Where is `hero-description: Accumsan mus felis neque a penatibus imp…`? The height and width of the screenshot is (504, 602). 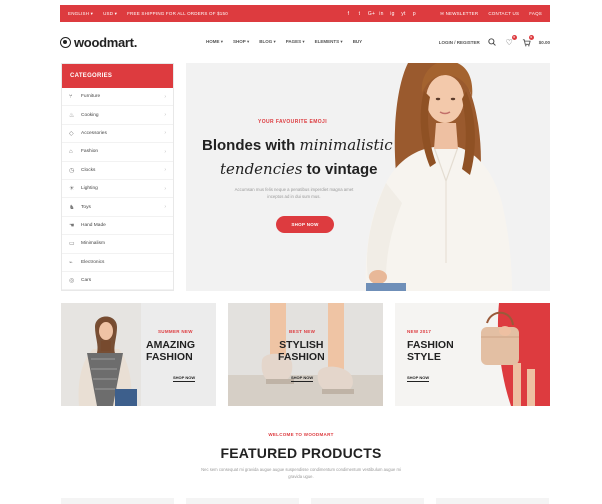
hero-description: Accumsan mus felis neque a penatibus imp… is located at coordinates (294, 193).